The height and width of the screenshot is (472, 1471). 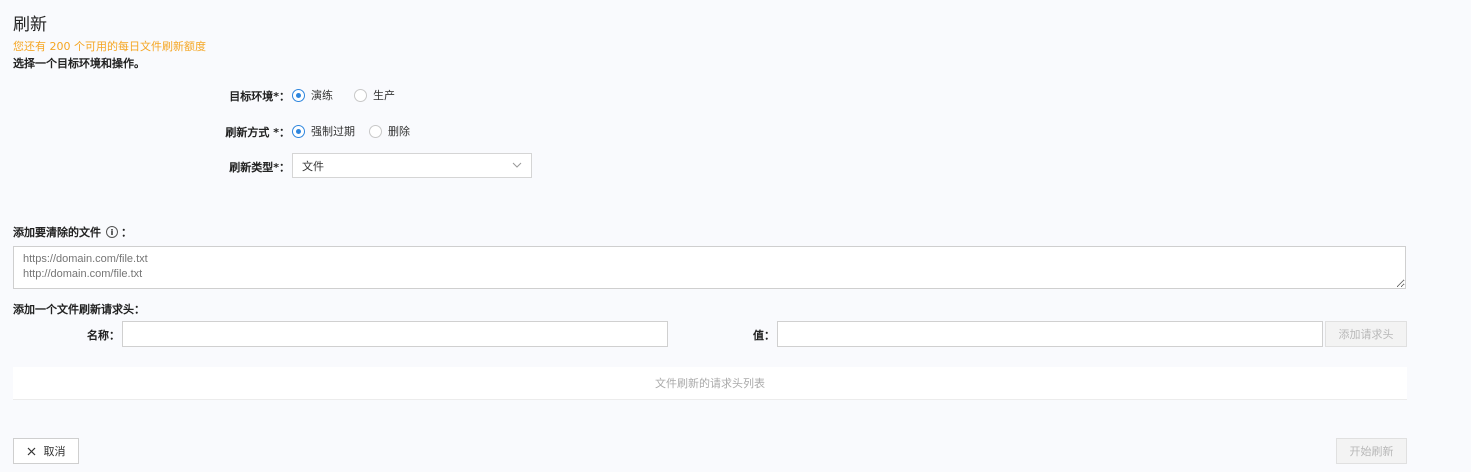 What do you see at coordinates (764, 335) in the screenshot?
I see `header-value-label: 值：` at bounding box center [764, 335].